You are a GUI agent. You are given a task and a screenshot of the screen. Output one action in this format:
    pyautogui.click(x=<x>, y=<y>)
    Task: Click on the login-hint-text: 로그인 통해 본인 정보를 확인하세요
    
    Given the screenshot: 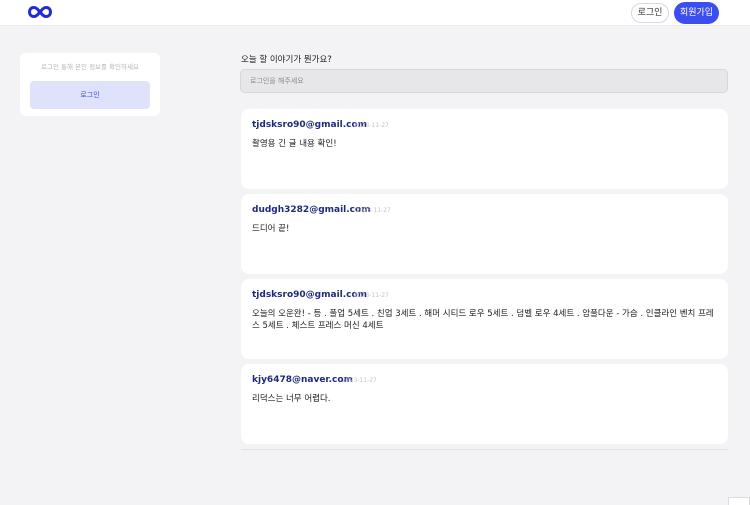 What is the action you would take?
    pyautogui.click(x=90, y=67)
    